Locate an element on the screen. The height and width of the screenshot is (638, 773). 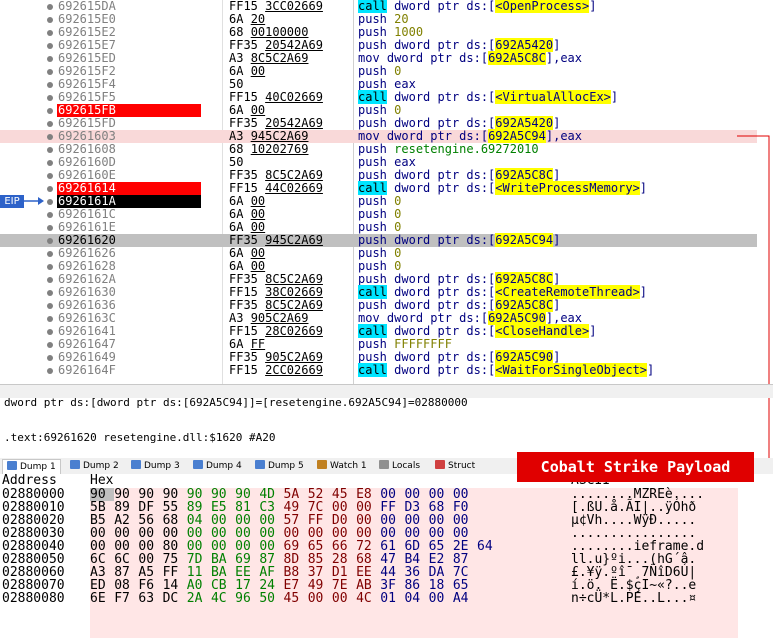
hex-byte: DC is located at coordinates (175, 598).